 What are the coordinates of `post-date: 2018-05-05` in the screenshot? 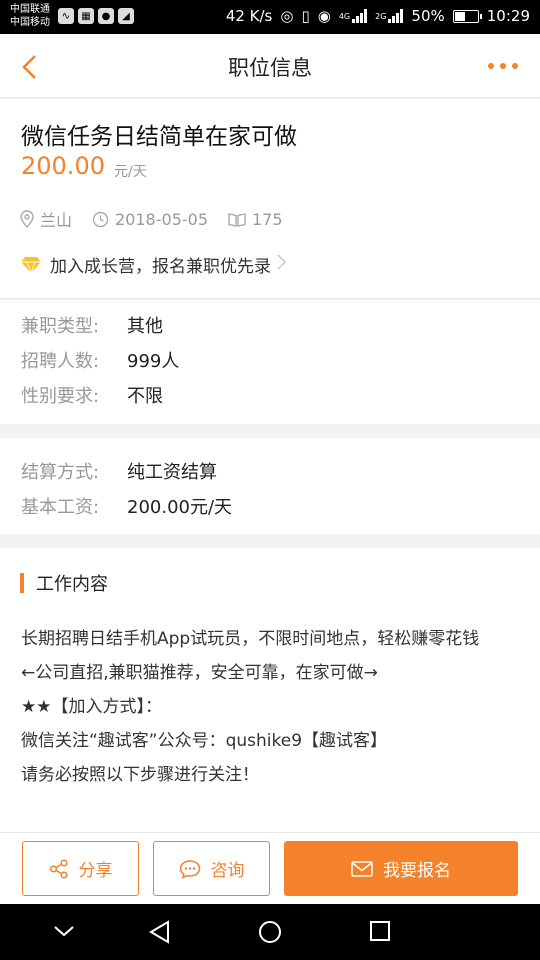 It's located at (150, 219).